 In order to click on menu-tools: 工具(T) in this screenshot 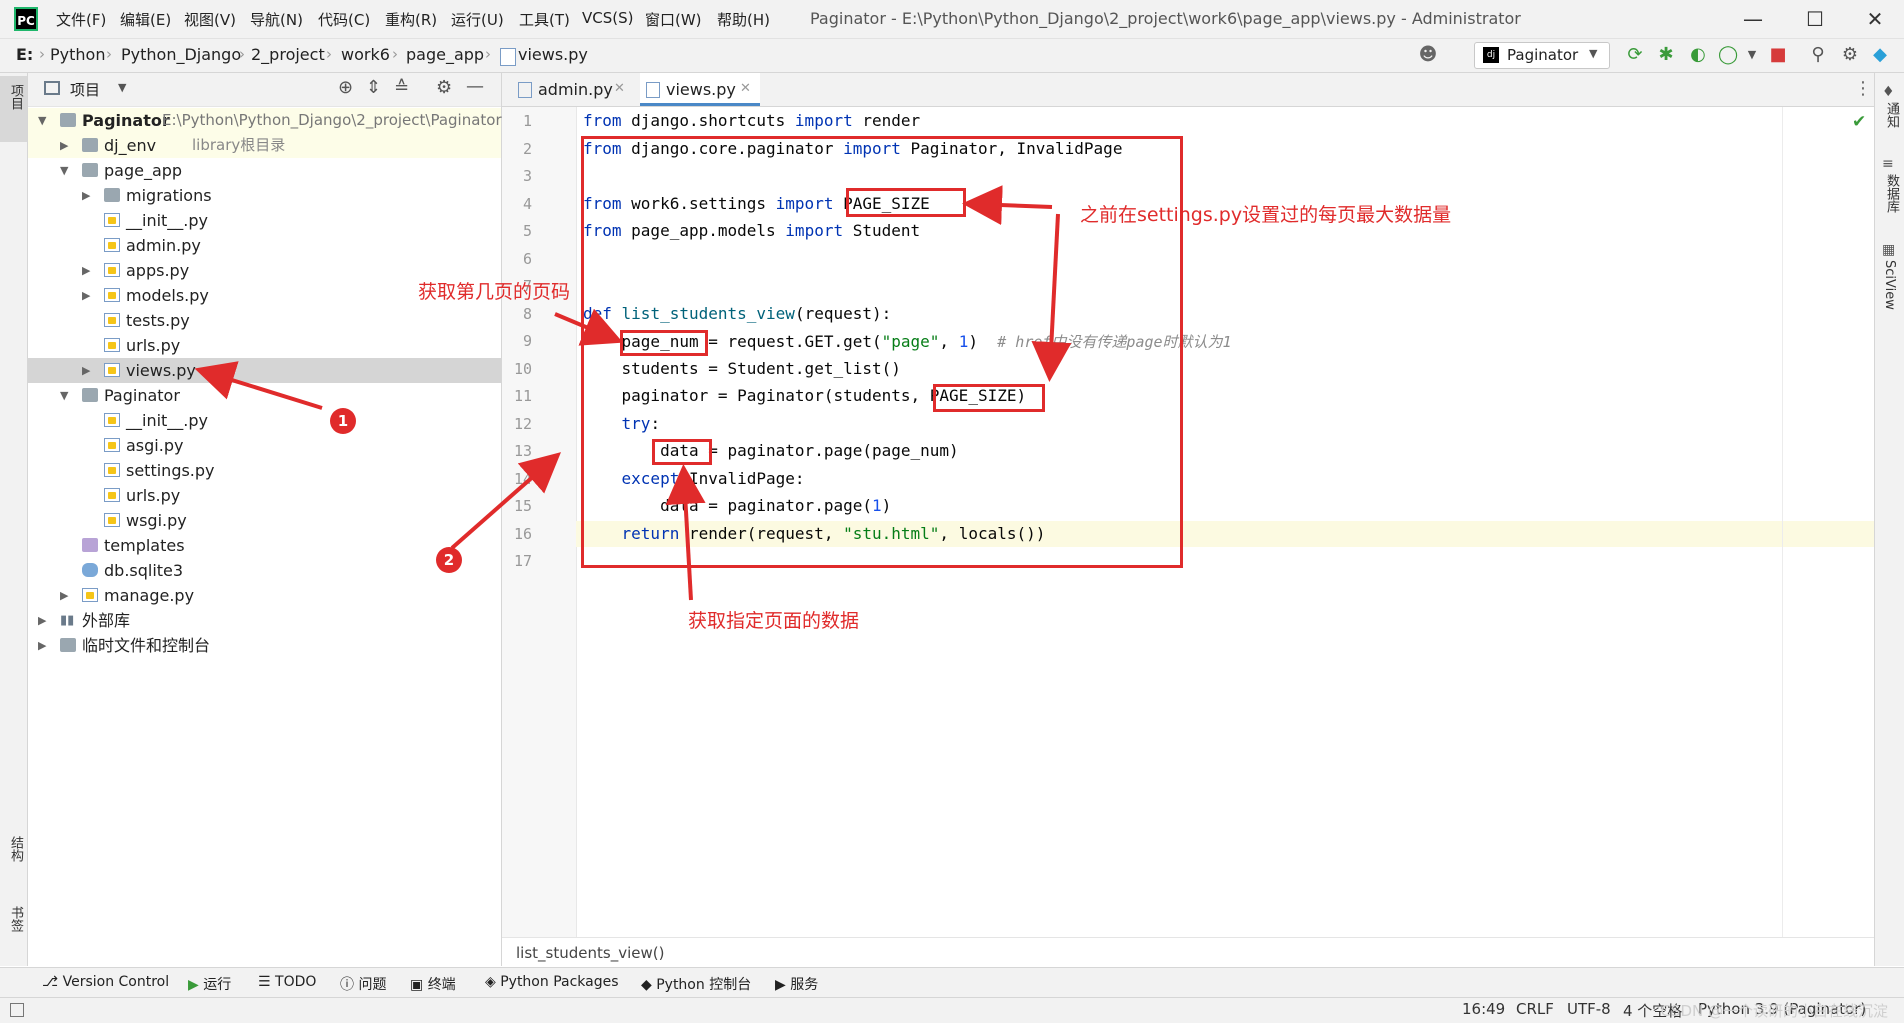, I will do `click(544, 19)`.